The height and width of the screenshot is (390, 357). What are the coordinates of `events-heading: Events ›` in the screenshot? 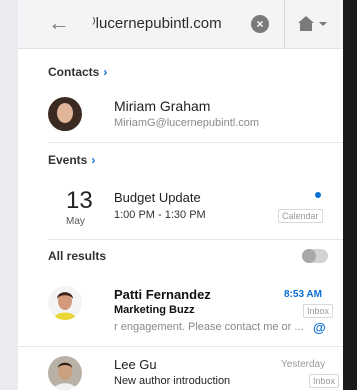 It's located at (71, 160).